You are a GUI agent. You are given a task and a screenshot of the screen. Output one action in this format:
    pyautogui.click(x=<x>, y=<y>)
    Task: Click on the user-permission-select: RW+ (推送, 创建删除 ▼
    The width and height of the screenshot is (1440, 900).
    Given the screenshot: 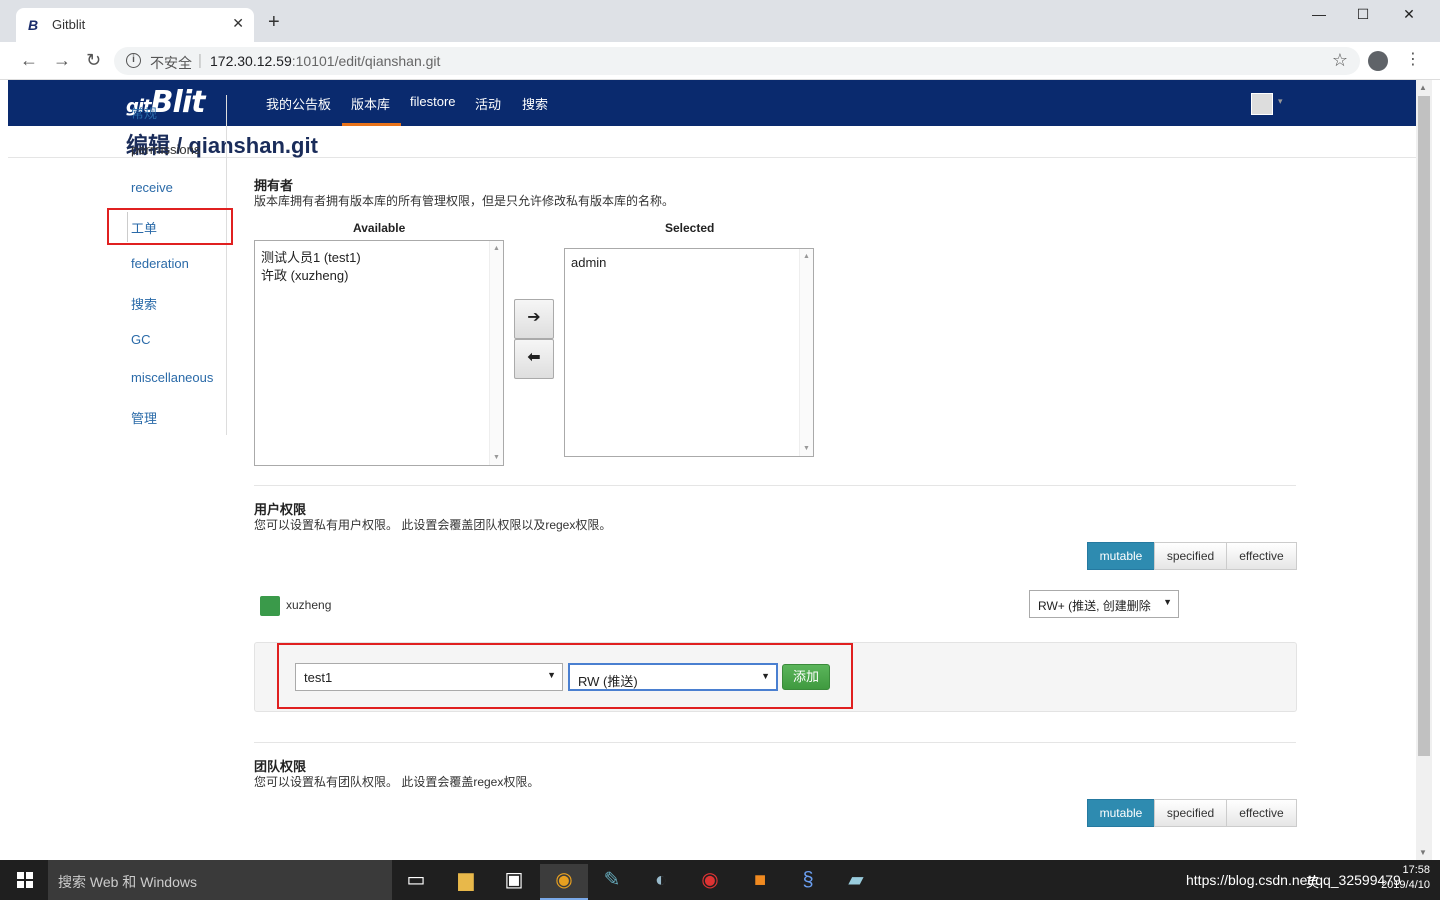 What is the action you would take?
    pyautogui.click(x=1104, y=604)
    